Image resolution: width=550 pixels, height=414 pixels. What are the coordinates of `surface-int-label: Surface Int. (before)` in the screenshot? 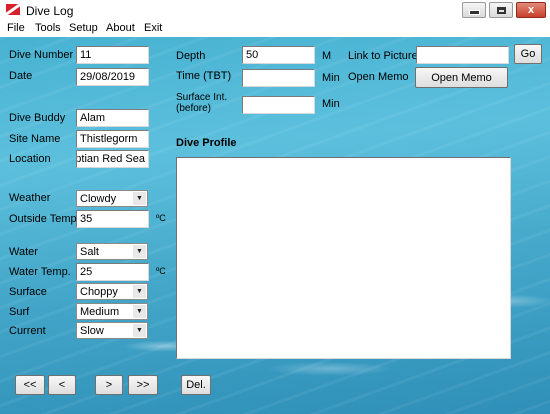 It's located at (201, 103).